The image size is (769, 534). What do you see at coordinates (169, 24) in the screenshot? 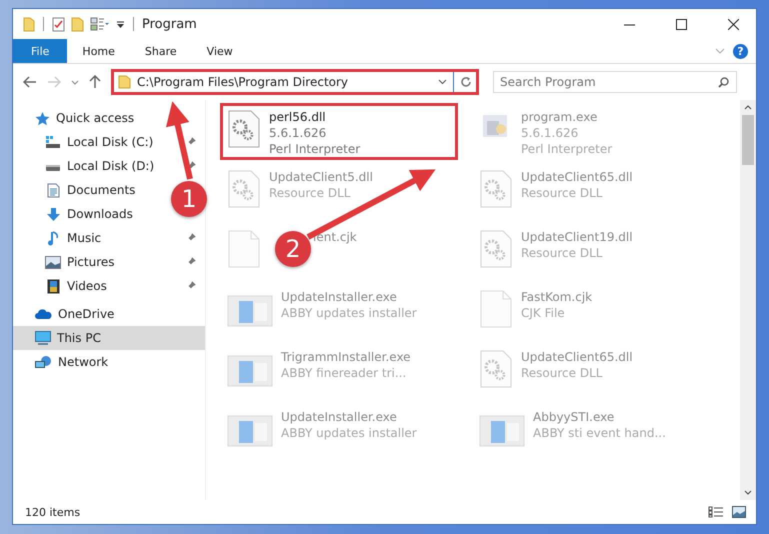
I see `window-title: Program` at bounding box center [169, 24].